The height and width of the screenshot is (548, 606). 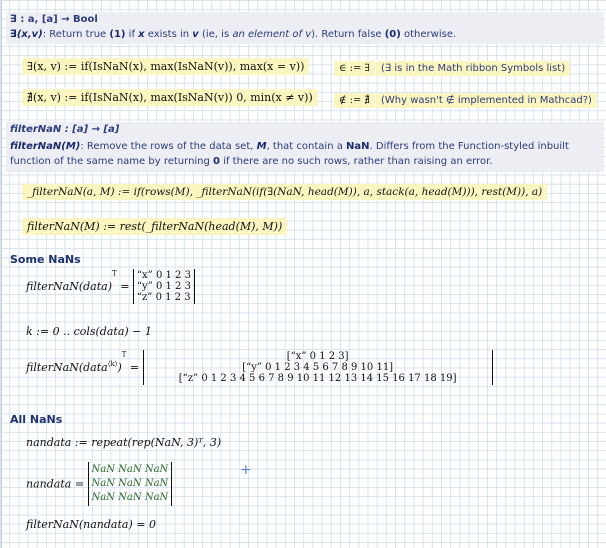 What do you see at coordinates (65, 129) in the screenshot?
I see `filternan-signature: filterNaN : [a] → [a]` at bounding box center [65, 129].